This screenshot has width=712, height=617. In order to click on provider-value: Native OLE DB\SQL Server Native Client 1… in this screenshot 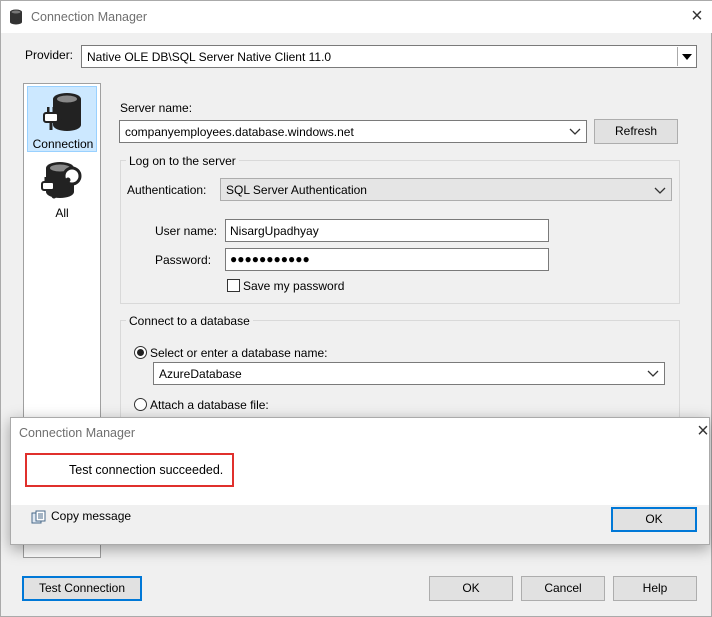, I will do `click(209, 57)`.